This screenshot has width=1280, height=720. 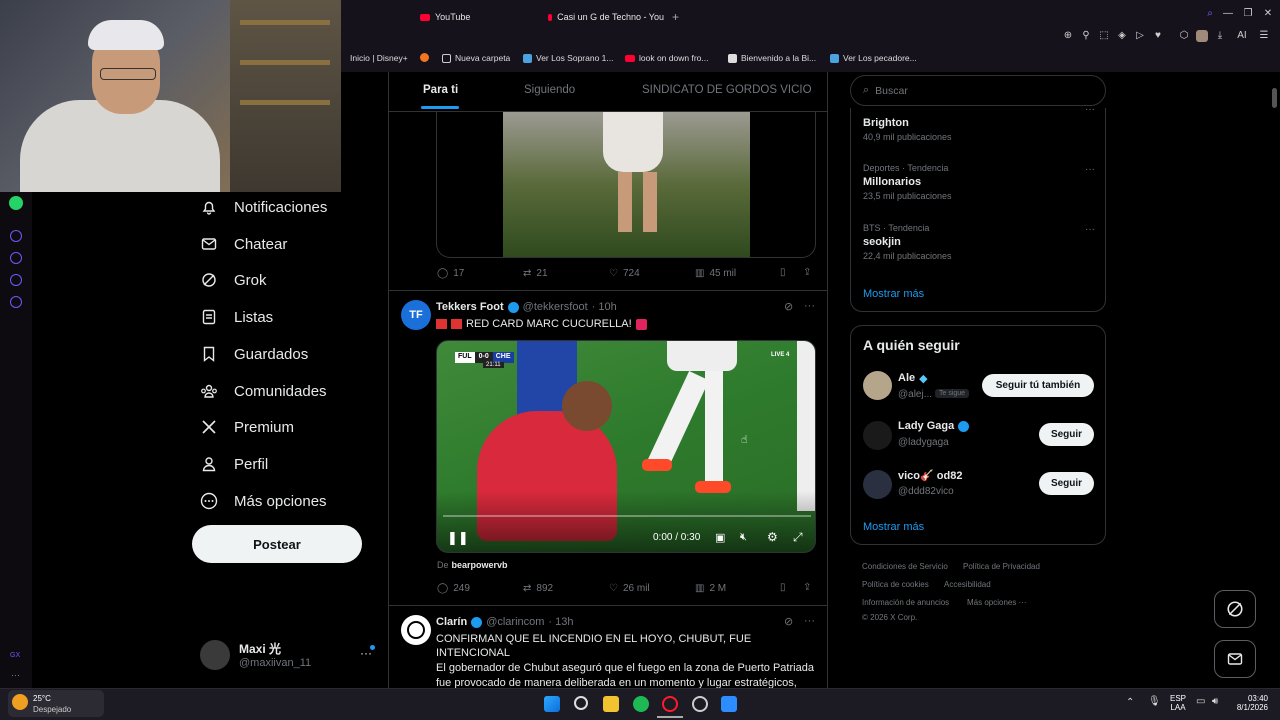 What do you see at coordinates (905, 566) in the screenshot?
I see `footer-link: Condiciones de Servicio` at bounding box center [905, 566].